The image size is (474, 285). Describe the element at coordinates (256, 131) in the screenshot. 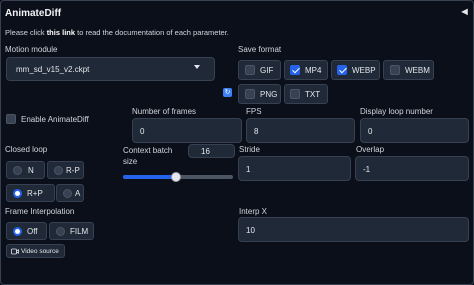

I see `fps-value: 8` at that location.